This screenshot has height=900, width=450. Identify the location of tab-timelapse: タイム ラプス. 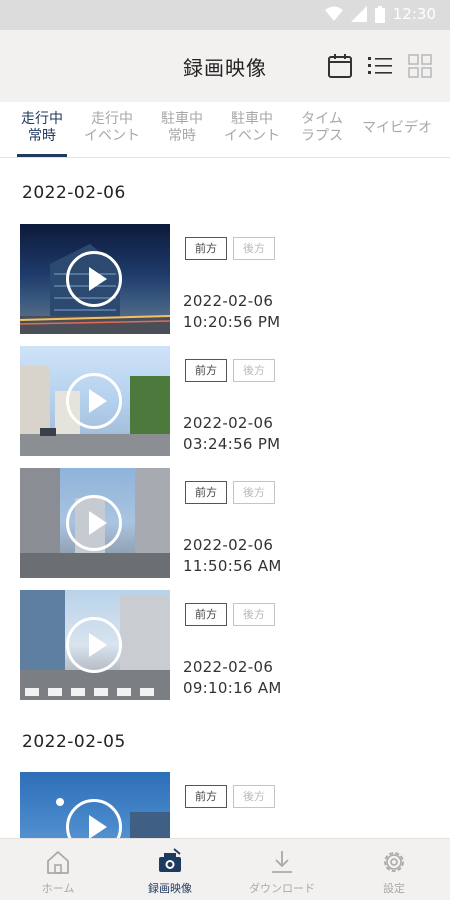
(322, 128).